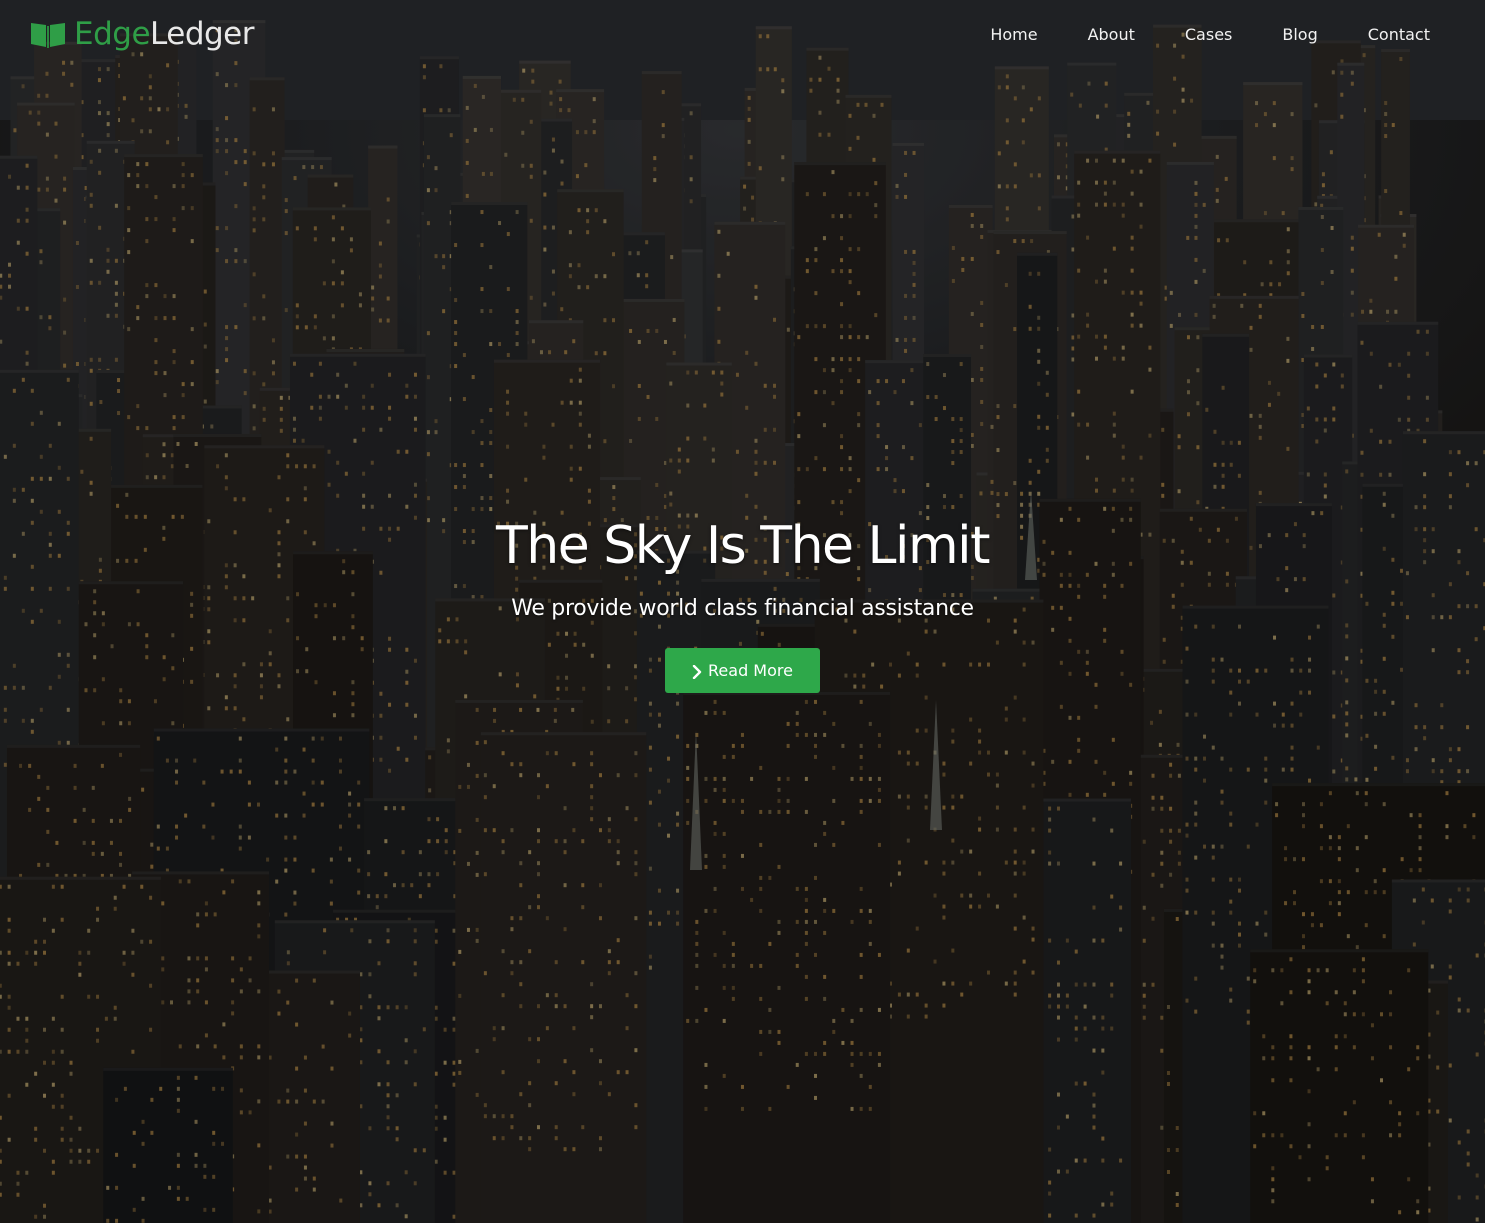  I want to click on nav-menu: Home About Cases Blog Contact, so click(1185, 35).